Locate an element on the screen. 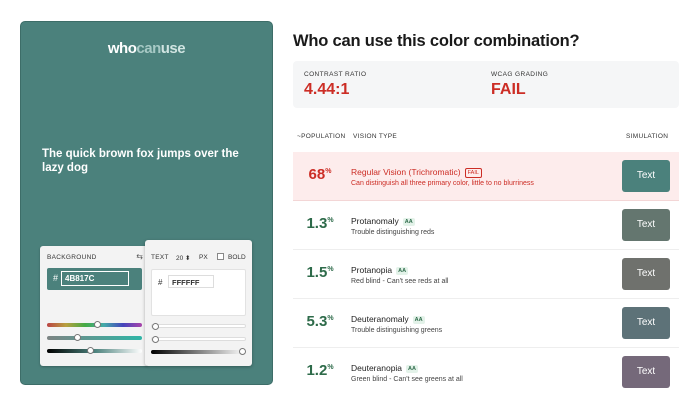 The height and width of the screenshot is (397, 700). background-hex-box: # 4B817C is located at coordinates (94, 279).